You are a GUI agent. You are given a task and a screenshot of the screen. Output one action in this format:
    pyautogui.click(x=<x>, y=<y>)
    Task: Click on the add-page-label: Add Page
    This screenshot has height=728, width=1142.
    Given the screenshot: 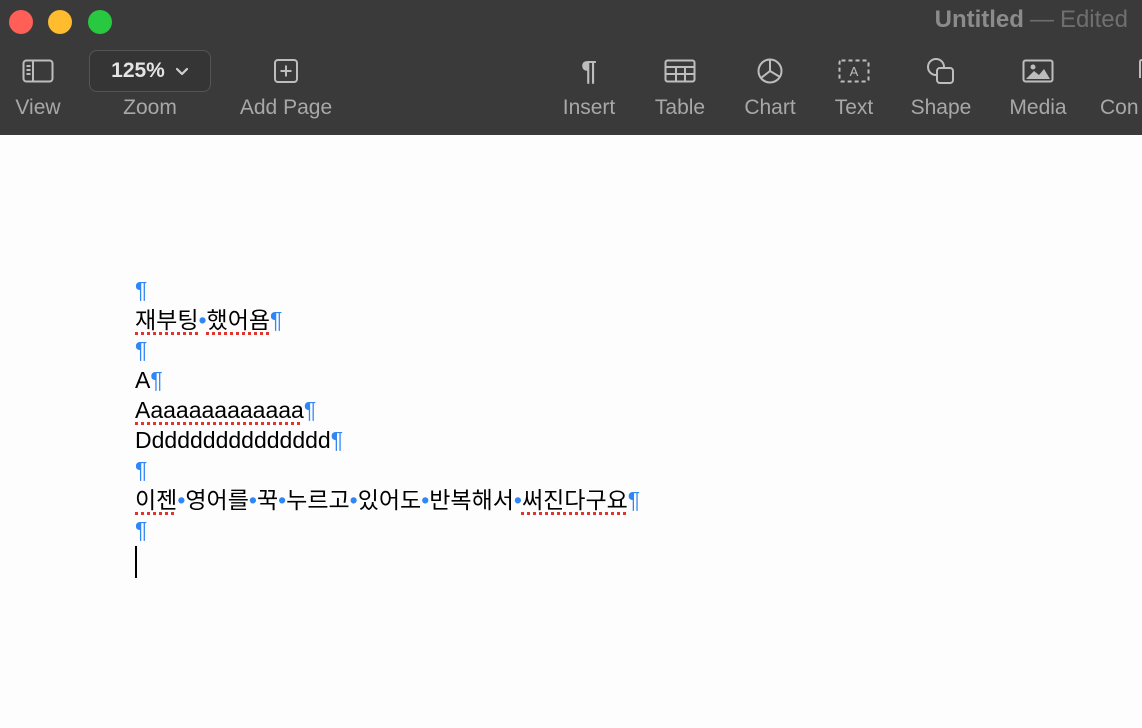 What is the action you would take?
    pyautogui.click(x=286, y=107)
    